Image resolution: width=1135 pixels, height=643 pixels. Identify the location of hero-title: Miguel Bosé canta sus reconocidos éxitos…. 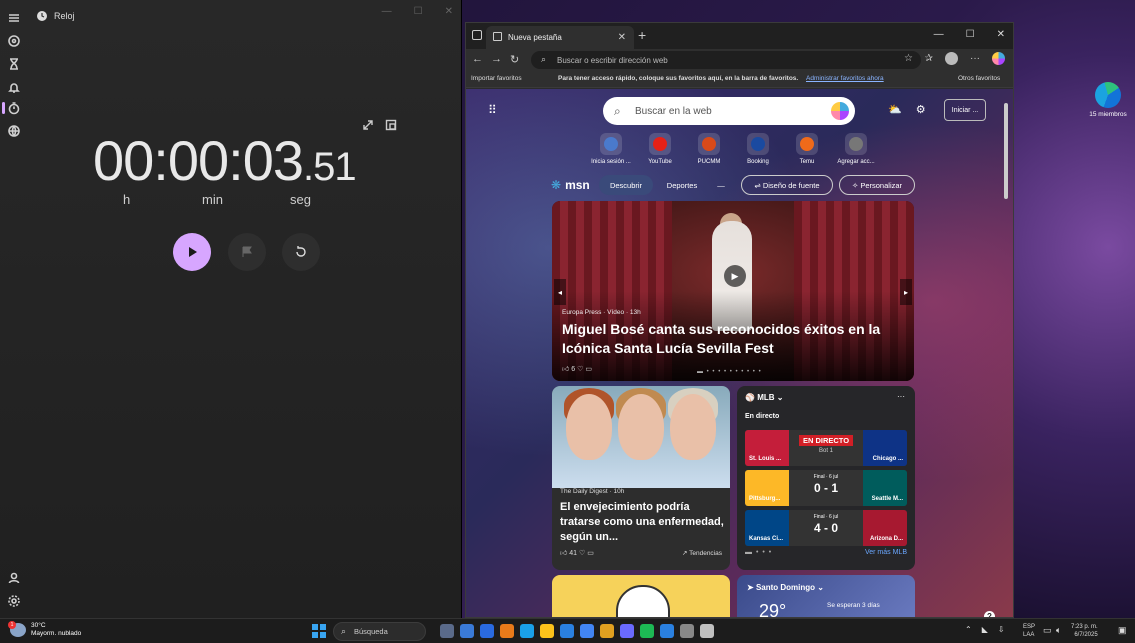
(732, 339).